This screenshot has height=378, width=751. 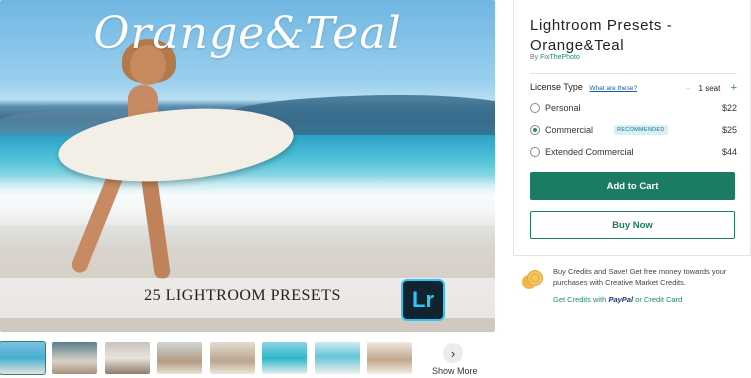 I want to click on chevron-right-icon: ›, so click(x=453, y=353).